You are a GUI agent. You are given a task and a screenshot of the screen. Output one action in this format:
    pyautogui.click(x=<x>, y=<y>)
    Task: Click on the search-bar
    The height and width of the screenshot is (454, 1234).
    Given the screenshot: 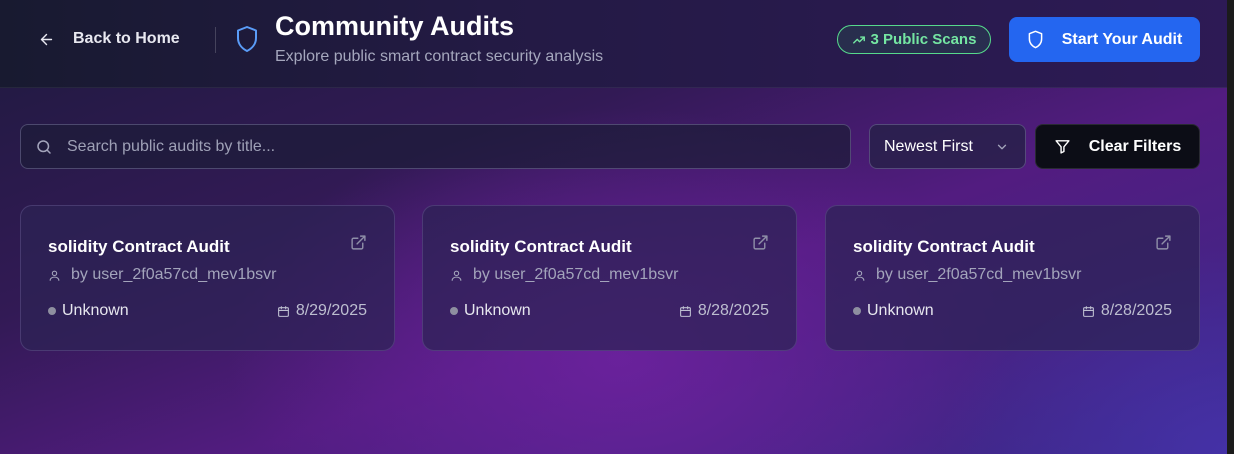 What is the action you would take?
    pyautogui.click(x=435, y=146)
    